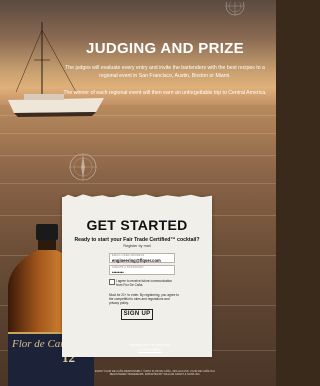  Describe the element at coordinates (165, 48) in the screenshot. I see `hero-title: JUDGING AND PRIZE` at that location.